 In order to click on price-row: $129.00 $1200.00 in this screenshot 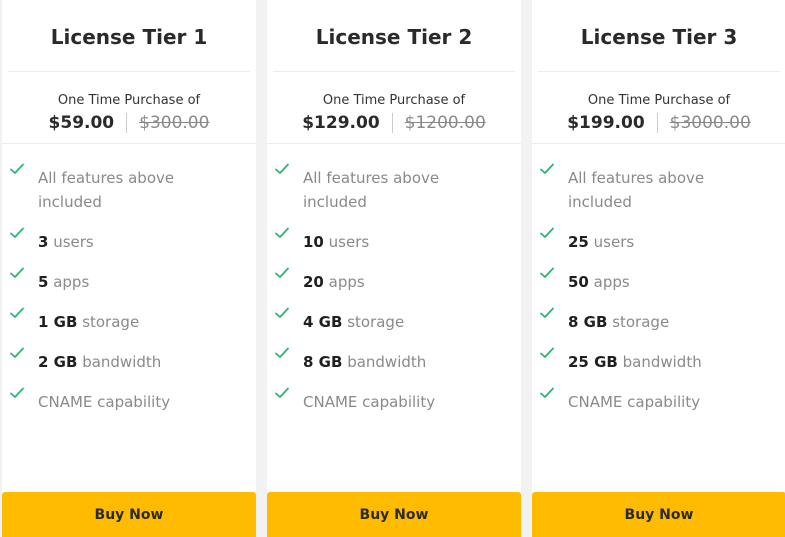, I will do `click(394, 123)`.